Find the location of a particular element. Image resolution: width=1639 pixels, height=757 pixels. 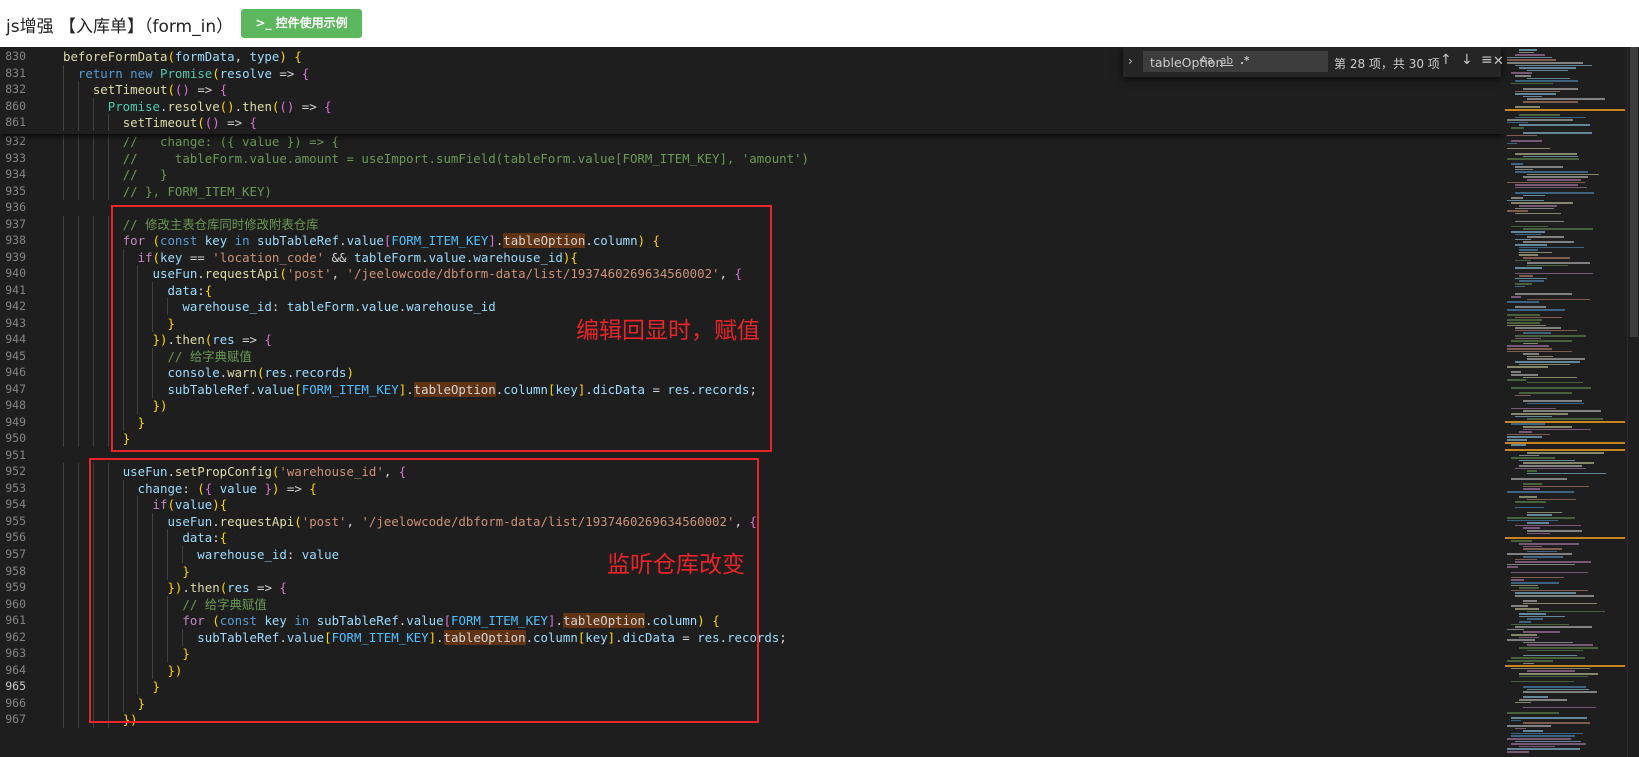

code-line: 966 } is located at coordinates (752, 703).